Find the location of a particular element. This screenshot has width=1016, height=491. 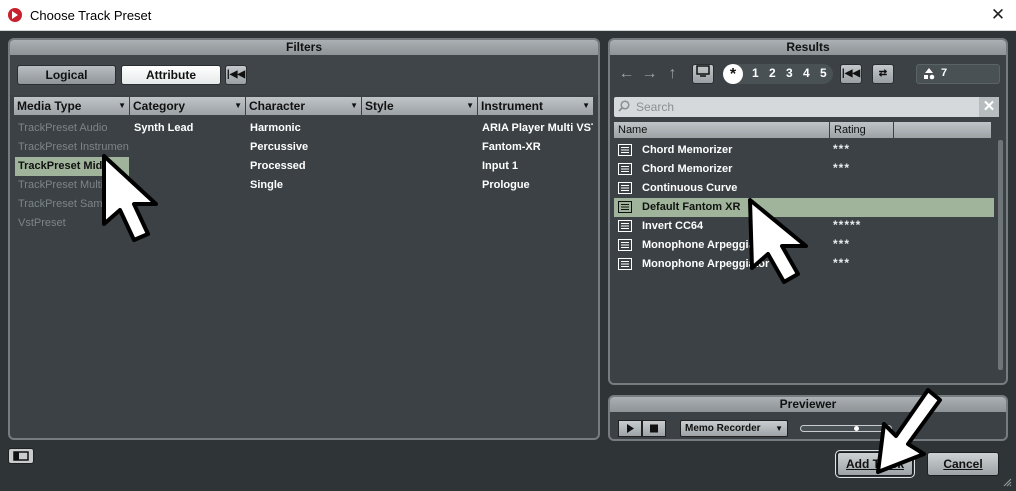

play-button is located at coordinates (630, 428).